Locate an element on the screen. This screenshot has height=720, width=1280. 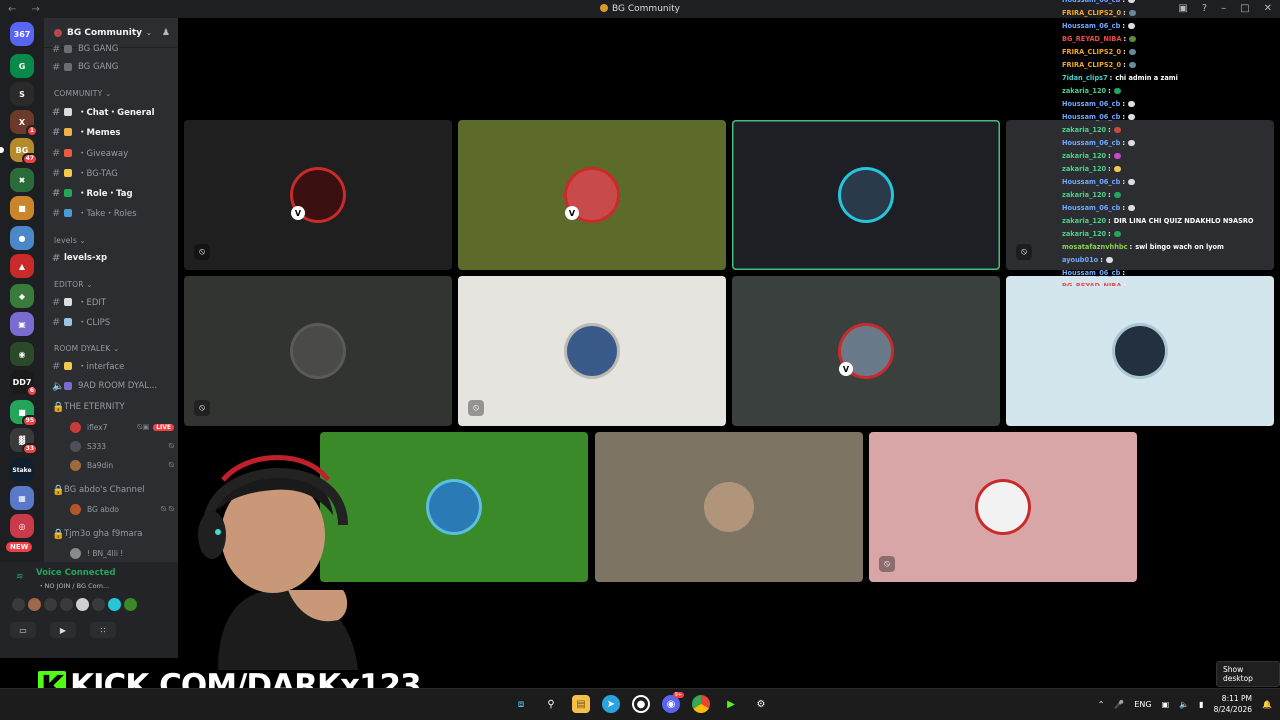
activities-button: ∷ is located at coordinates (103, 630).